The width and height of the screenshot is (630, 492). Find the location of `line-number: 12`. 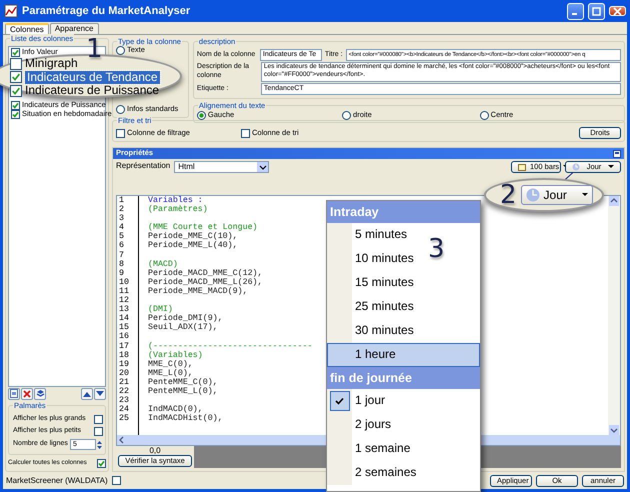

line-number: 12 is located at coordinates (124, 301).